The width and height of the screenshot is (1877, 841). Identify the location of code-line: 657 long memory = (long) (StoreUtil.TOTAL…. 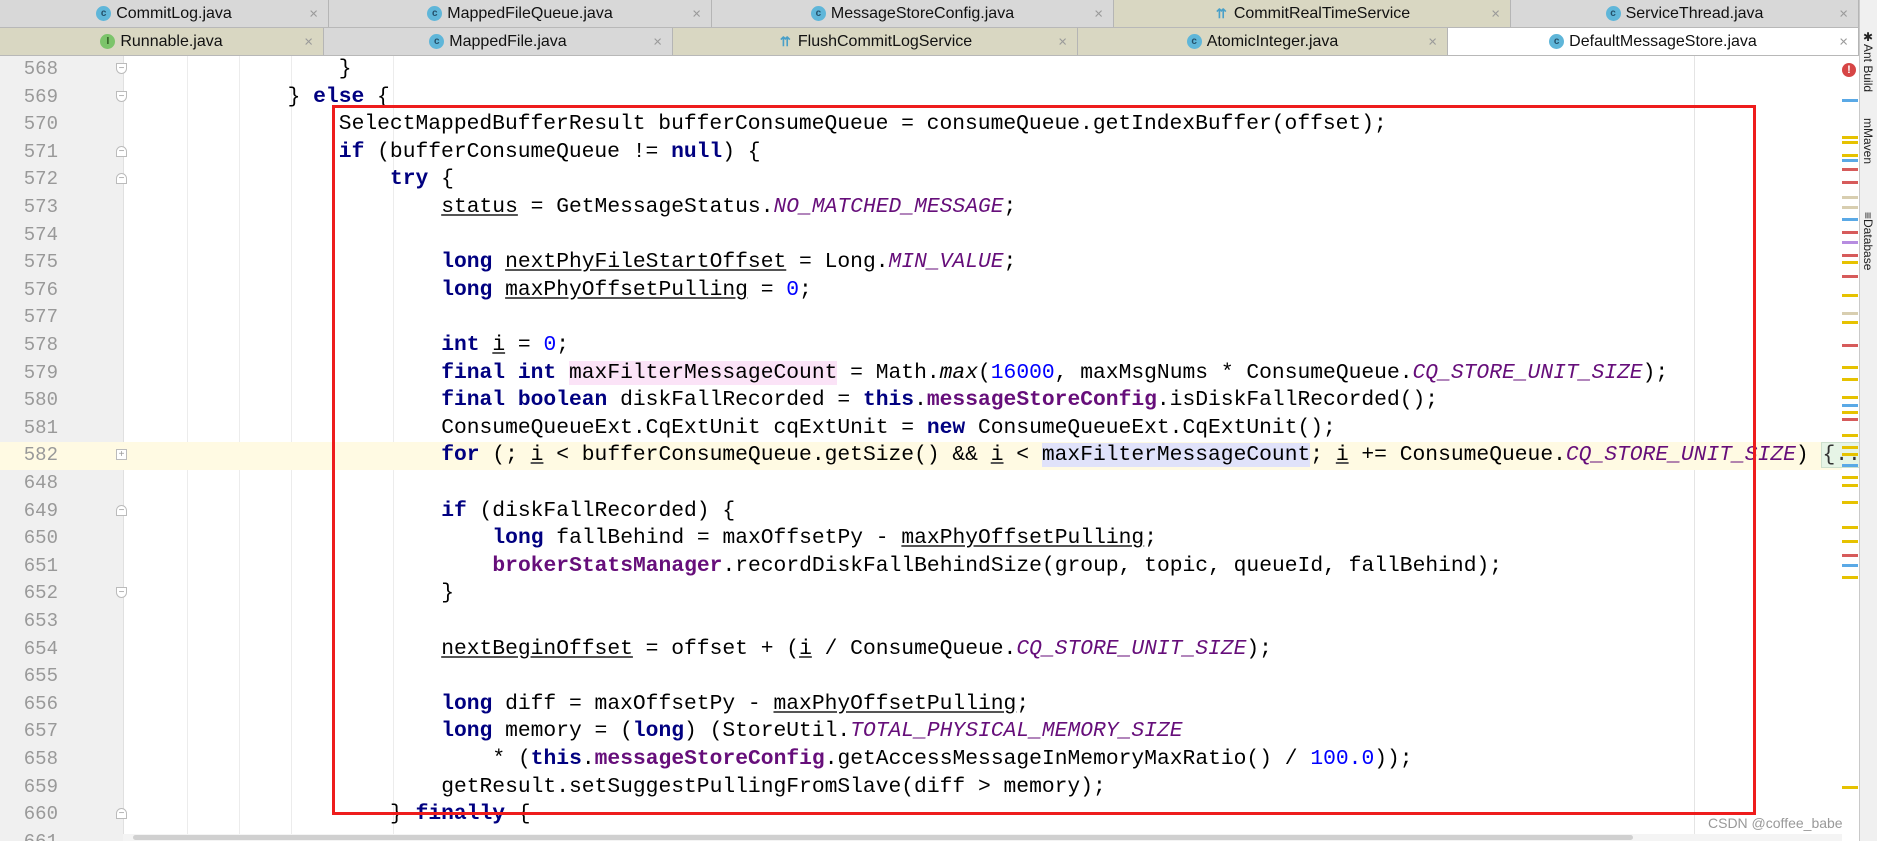
(921, 732).